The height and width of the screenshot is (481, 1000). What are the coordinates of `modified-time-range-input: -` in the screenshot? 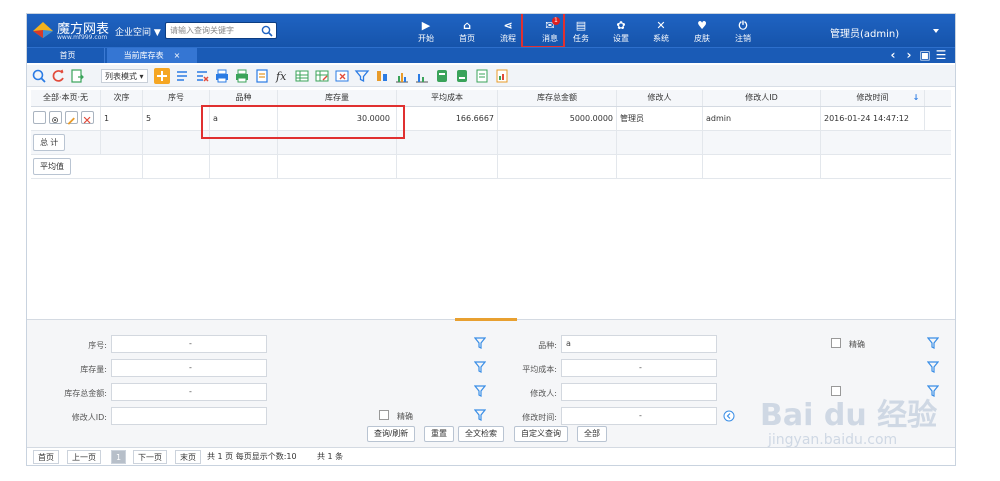 It's located at (639, 416).